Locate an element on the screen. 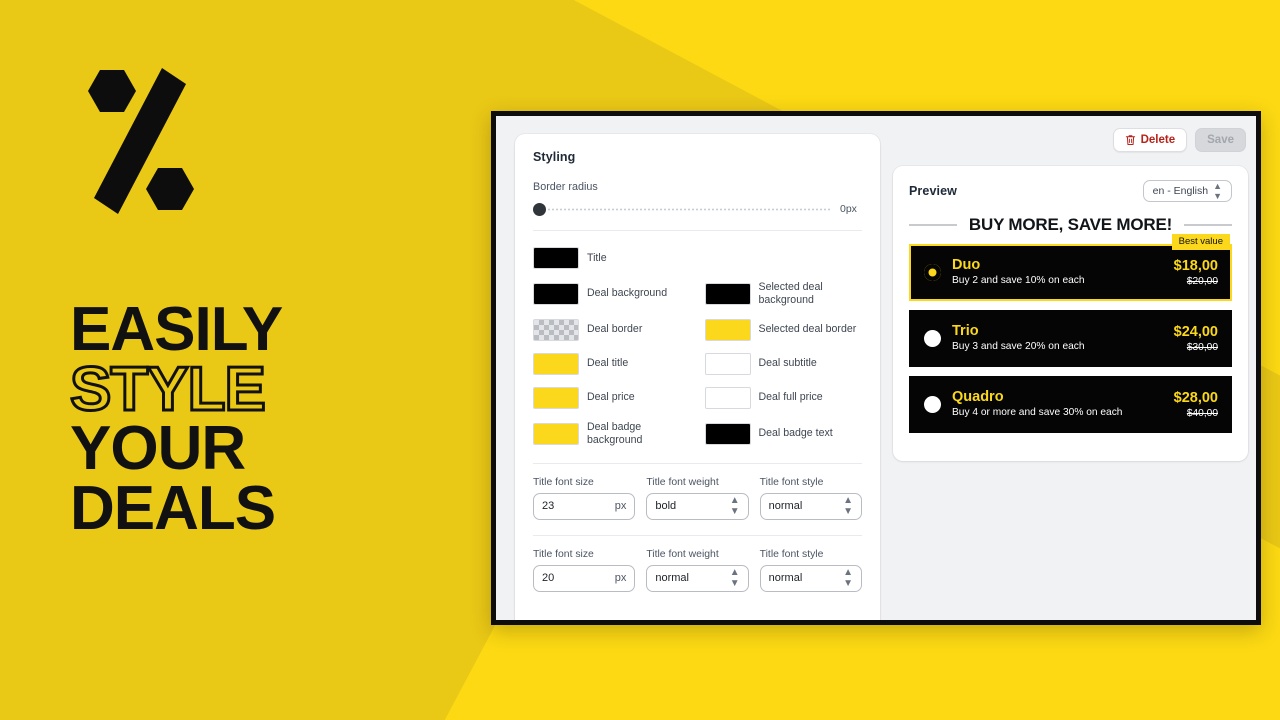 The height and width of the screenshot is (720, 1280). slider-knob is located at coordinates (539, 209).